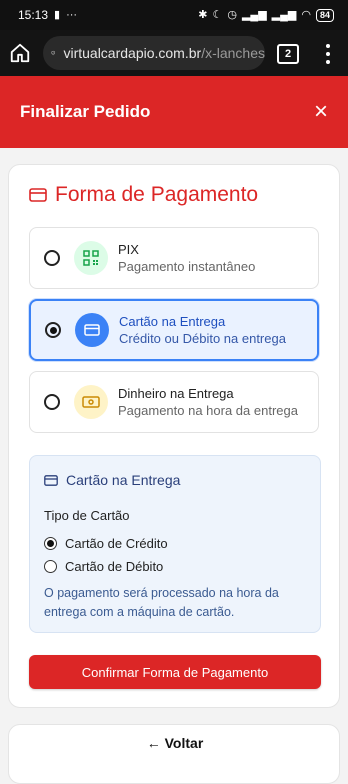 Image resolution: width=348 pixels, height=784 pixels. I want to click on url-bar: virtualcardapio.com.br/x-lanches, so click(154, 53).